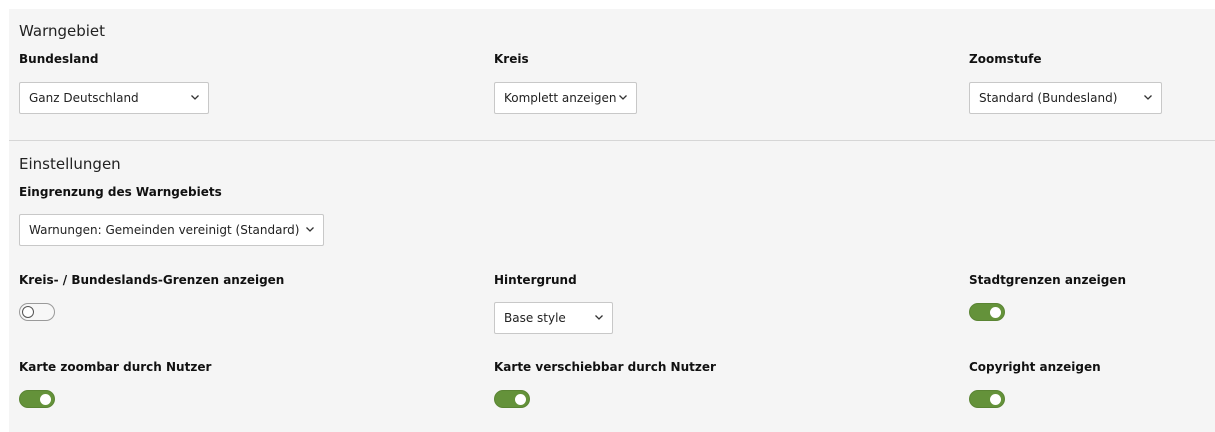  What do you see at coordinates (1048, 98) in the screenshot?
I see `zoomstufe-select-value: Standard (Bundesland)` at bounding box center [1048, 98].